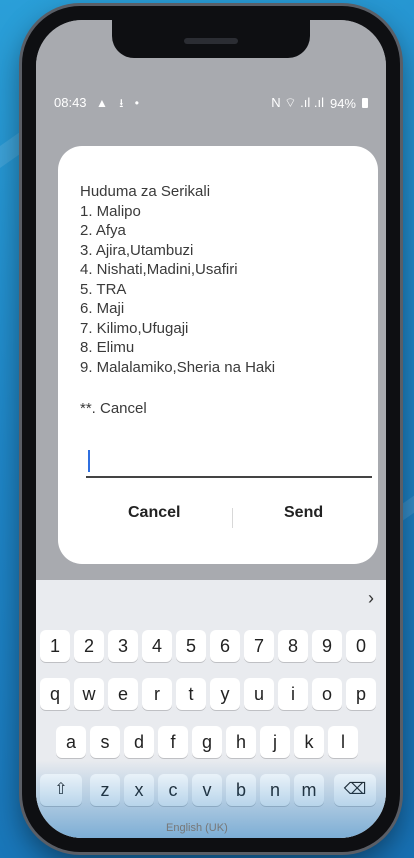  What do you see at coordinates (241, 790) in the screenshot?
I see `key-b: b` at bounding box center [241, 790].